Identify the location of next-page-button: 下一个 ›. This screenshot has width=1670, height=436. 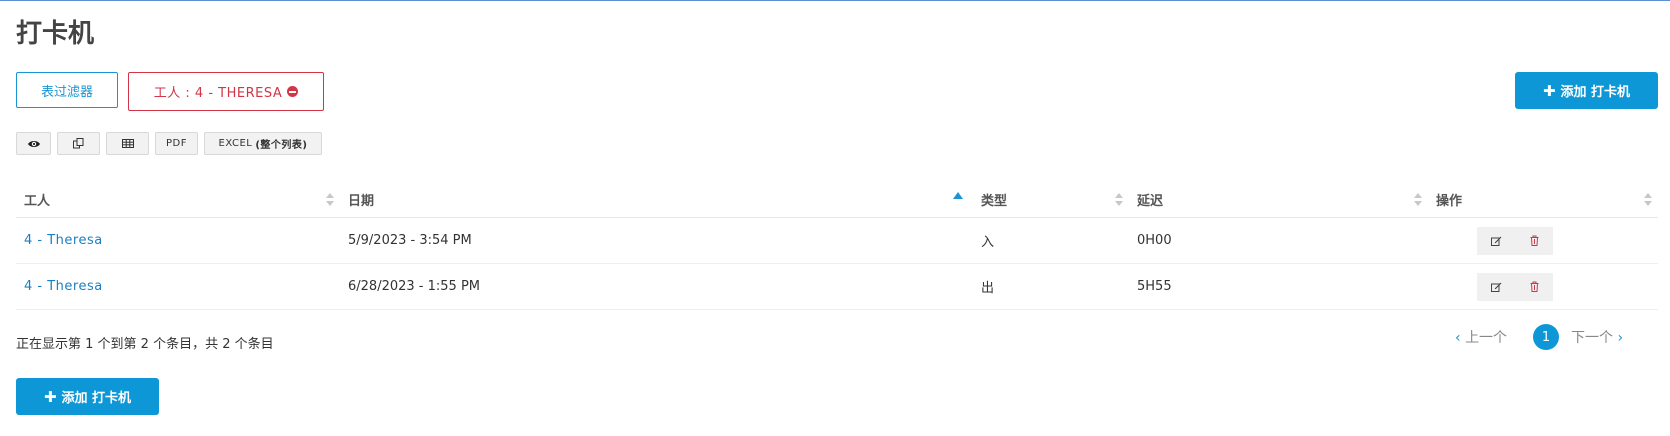
(1597, 337).